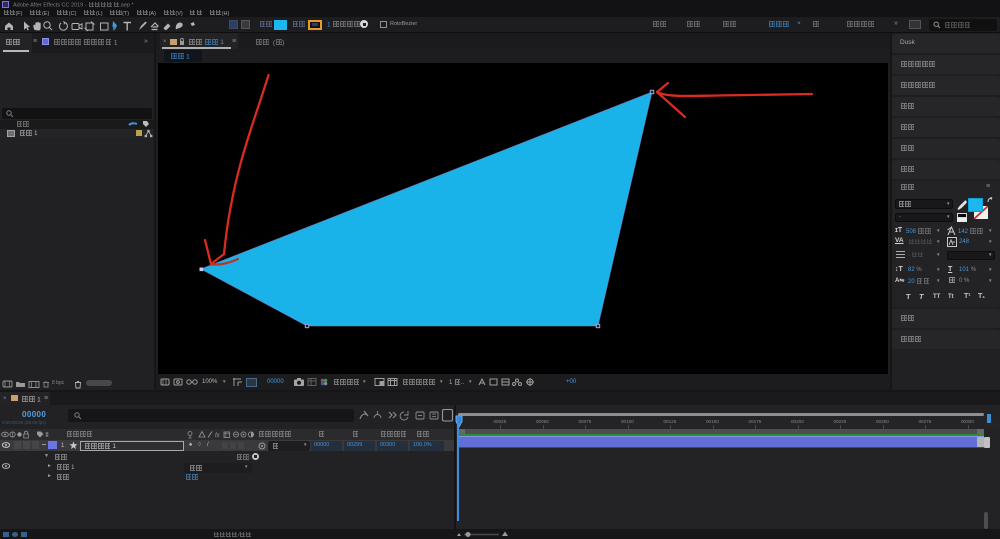 This screenshot has height=539, width=1000. I want to click on svg-text: fx, so click(218, 436).